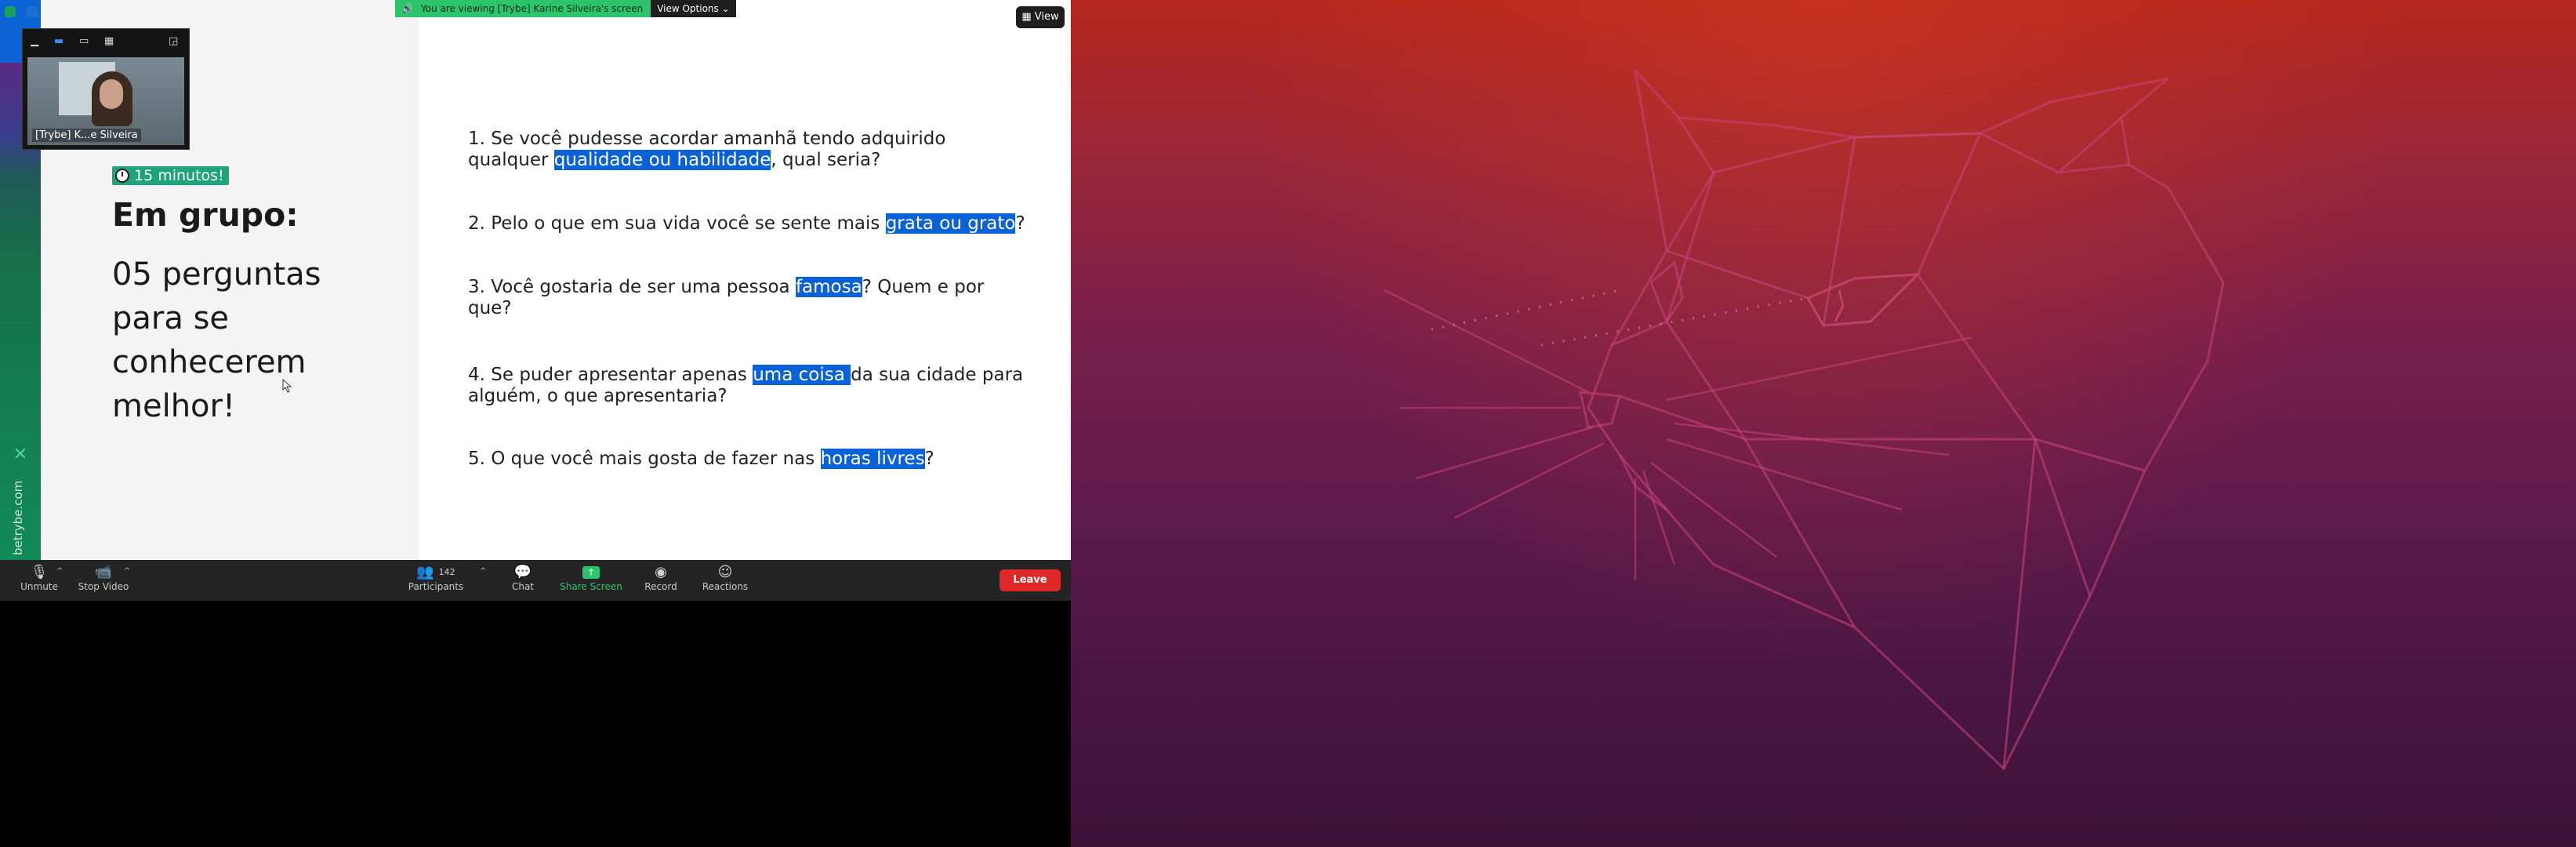 Image resolution: width=2576 pixels, height=847 pixels. Describe the element at coordinates (1030, 580) in the screenshot. I see `leave-button: Leave` at that location.